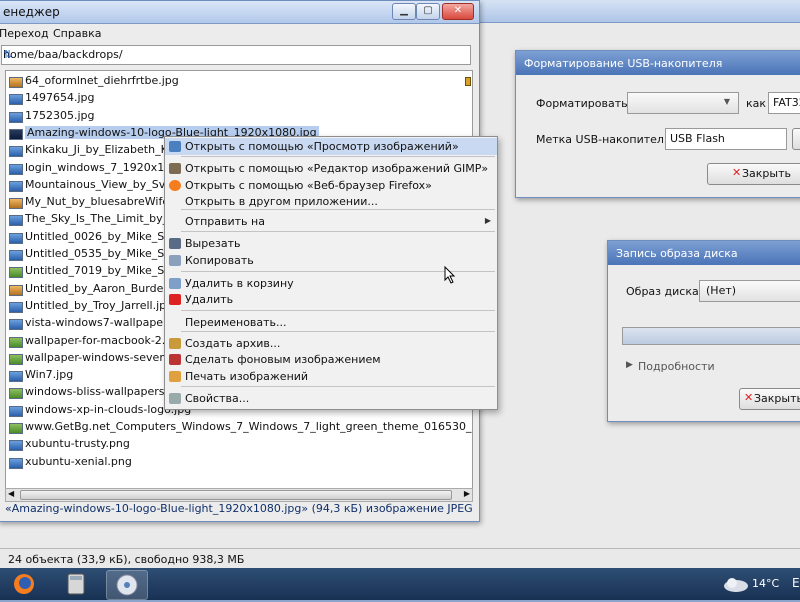 The image size is (800, 602). What do you see at coordinates (623, 63) in the screenshot?
I see `usb-dialog-title: Форматирование USB-накопителя` at bounding box center [623, 63].